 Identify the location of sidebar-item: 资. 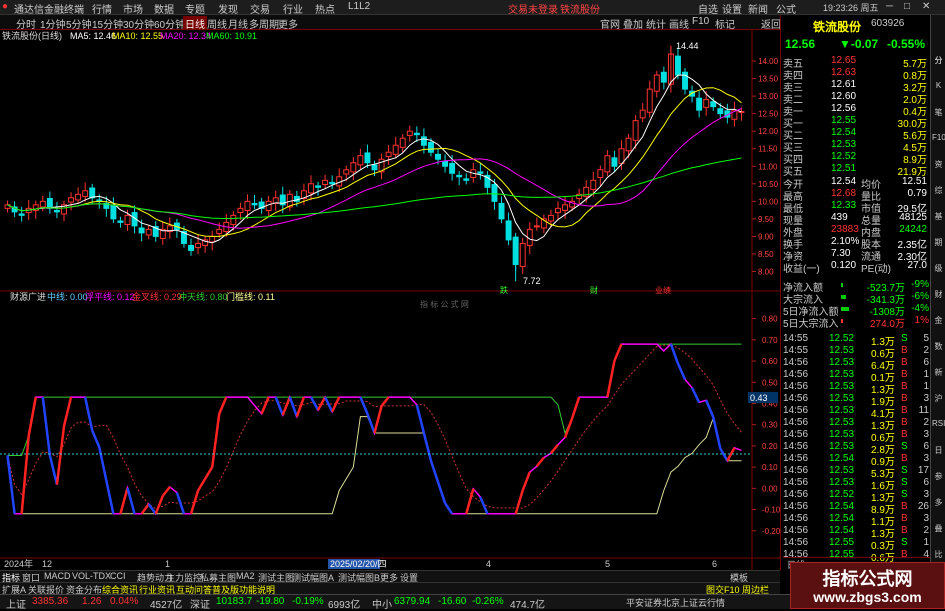
(938, 164).